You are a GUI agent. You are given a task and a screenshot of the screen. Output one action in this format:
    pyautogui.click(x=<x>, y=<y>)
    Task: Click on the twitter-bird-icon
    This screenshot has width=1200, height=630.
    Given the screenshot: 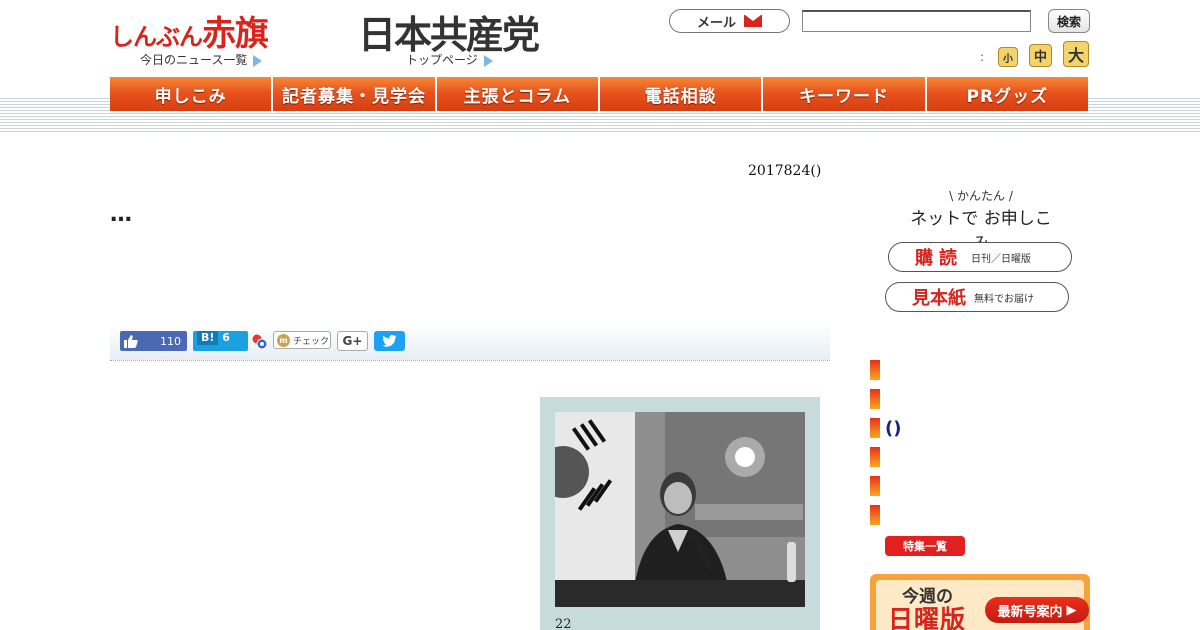 What is the action you would take?
    pyautogui.click(x=389, y=341)
    